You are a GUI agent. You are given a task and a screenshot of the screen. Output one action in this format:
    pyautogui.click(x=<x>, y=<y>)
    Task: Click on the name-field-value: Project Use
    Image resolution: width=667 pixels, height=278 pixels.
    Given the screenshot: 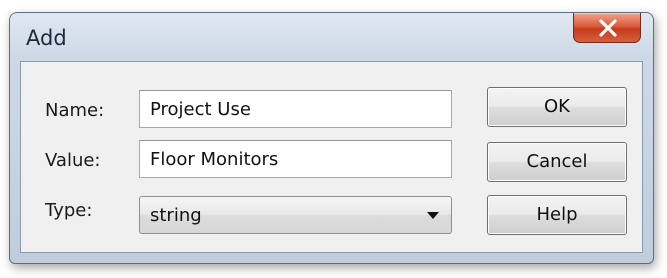 What is the action you would take?
    pyautogui.click(x=200, y=109)
    